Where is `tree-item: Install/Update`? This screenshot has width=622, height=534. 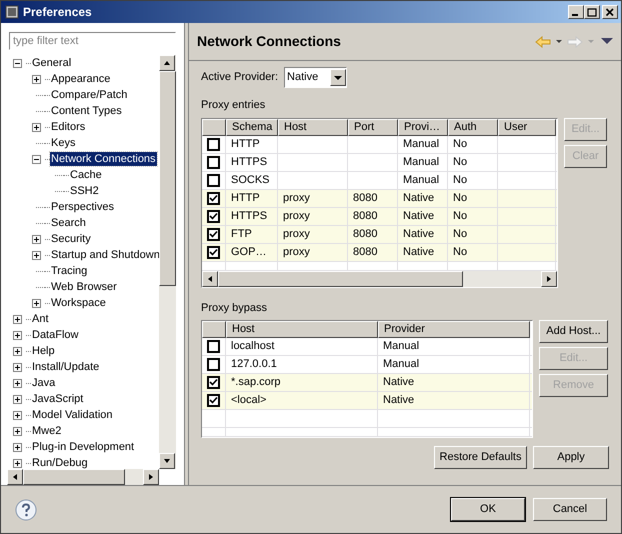
tree-item: Install/Update is located at coordinates (65, 367).